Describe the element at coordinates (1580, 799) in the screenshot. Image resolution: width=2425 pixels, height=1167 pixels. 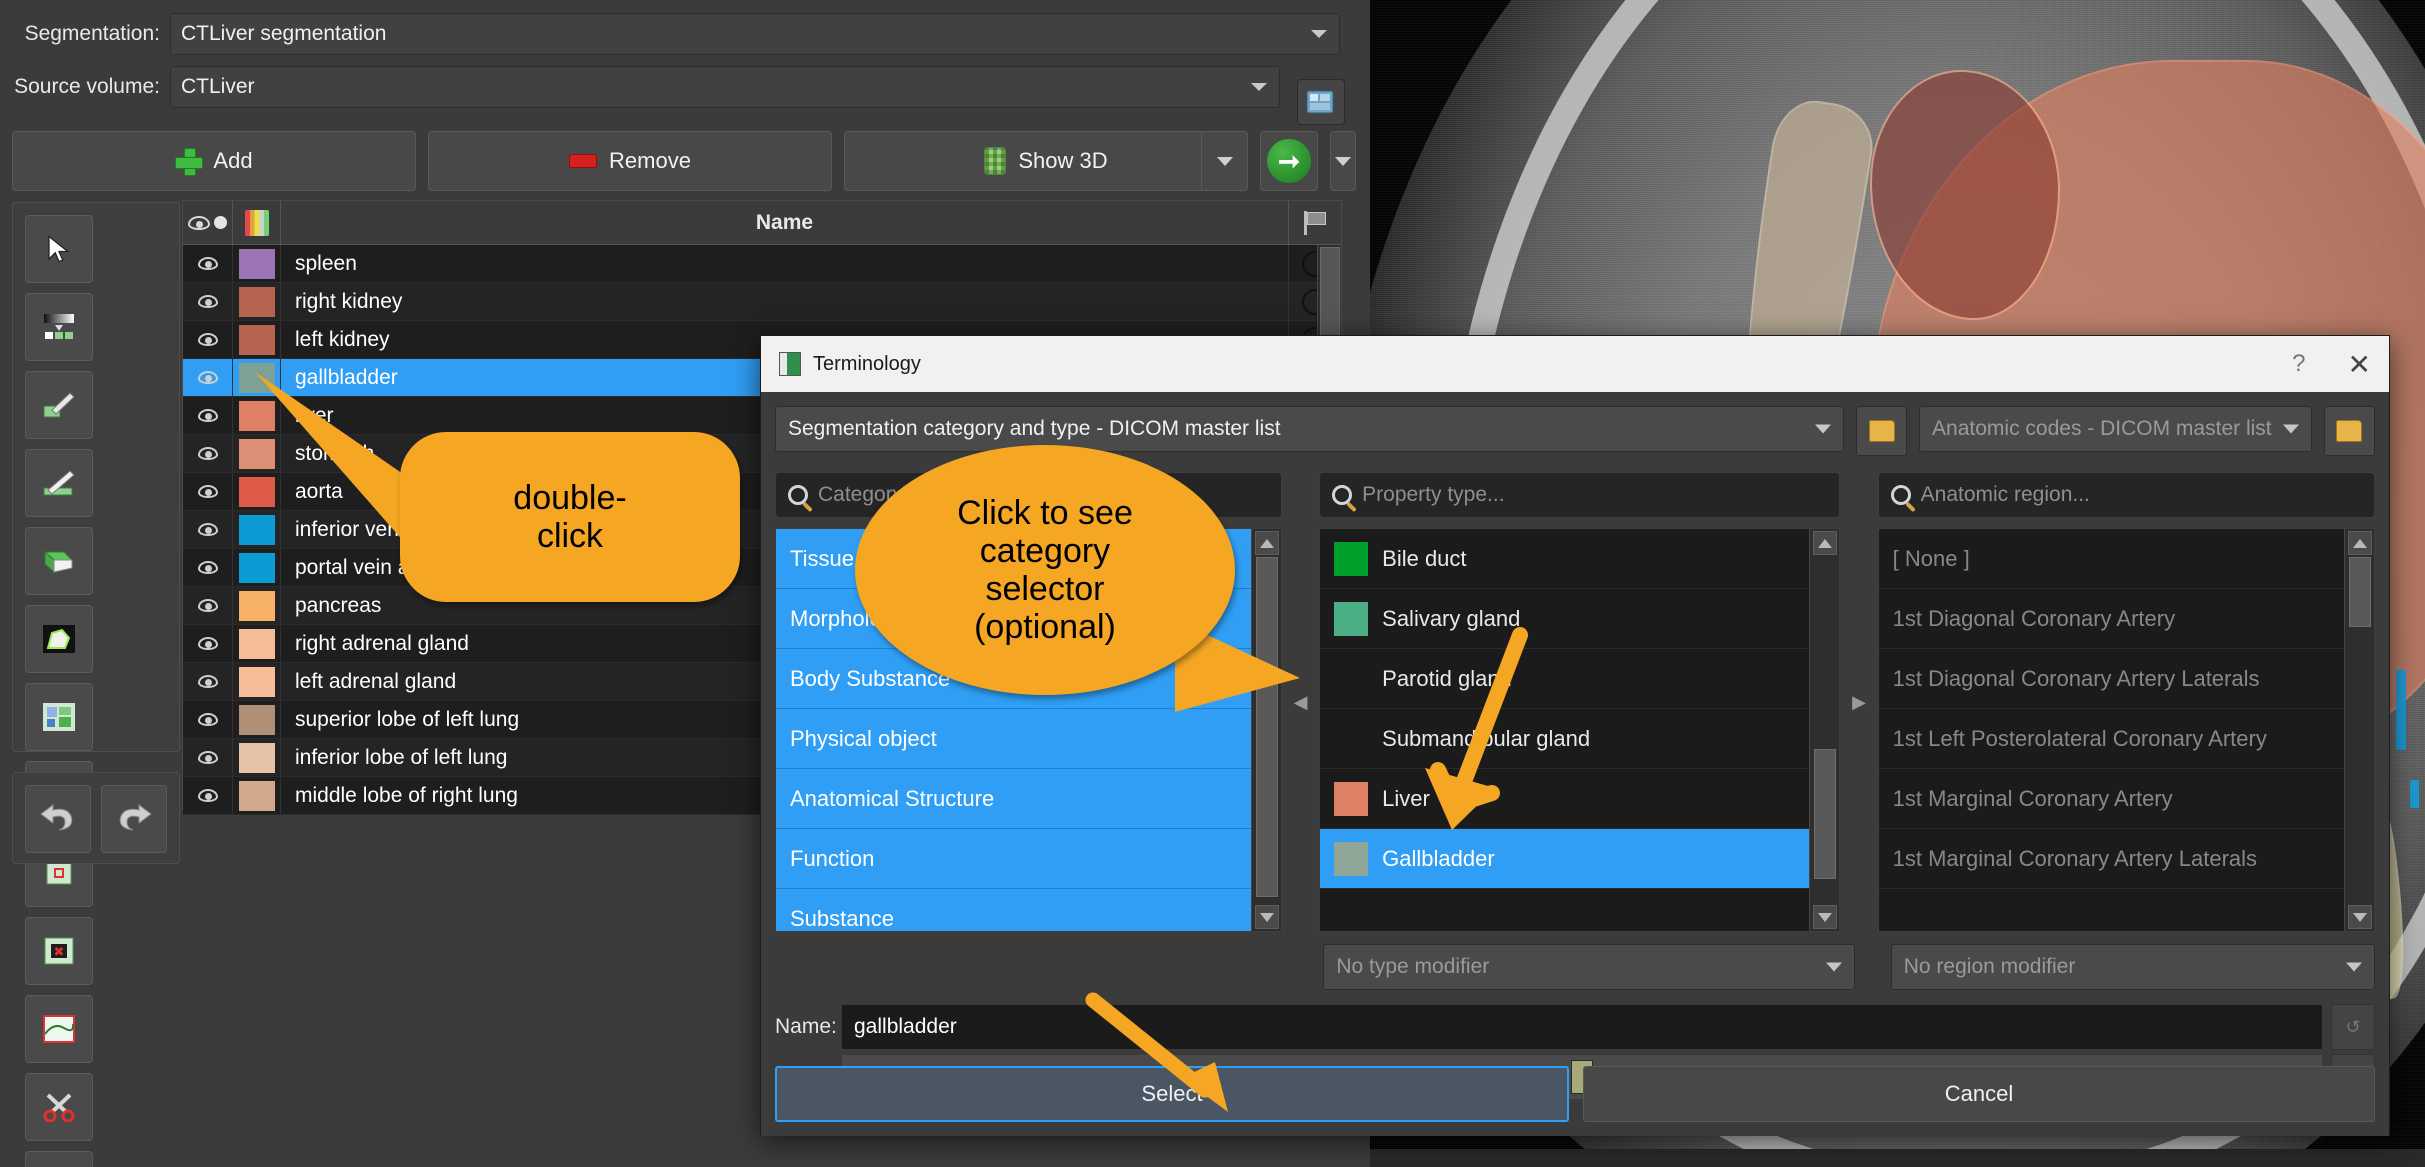
I see `list-item: Liver` at that location.